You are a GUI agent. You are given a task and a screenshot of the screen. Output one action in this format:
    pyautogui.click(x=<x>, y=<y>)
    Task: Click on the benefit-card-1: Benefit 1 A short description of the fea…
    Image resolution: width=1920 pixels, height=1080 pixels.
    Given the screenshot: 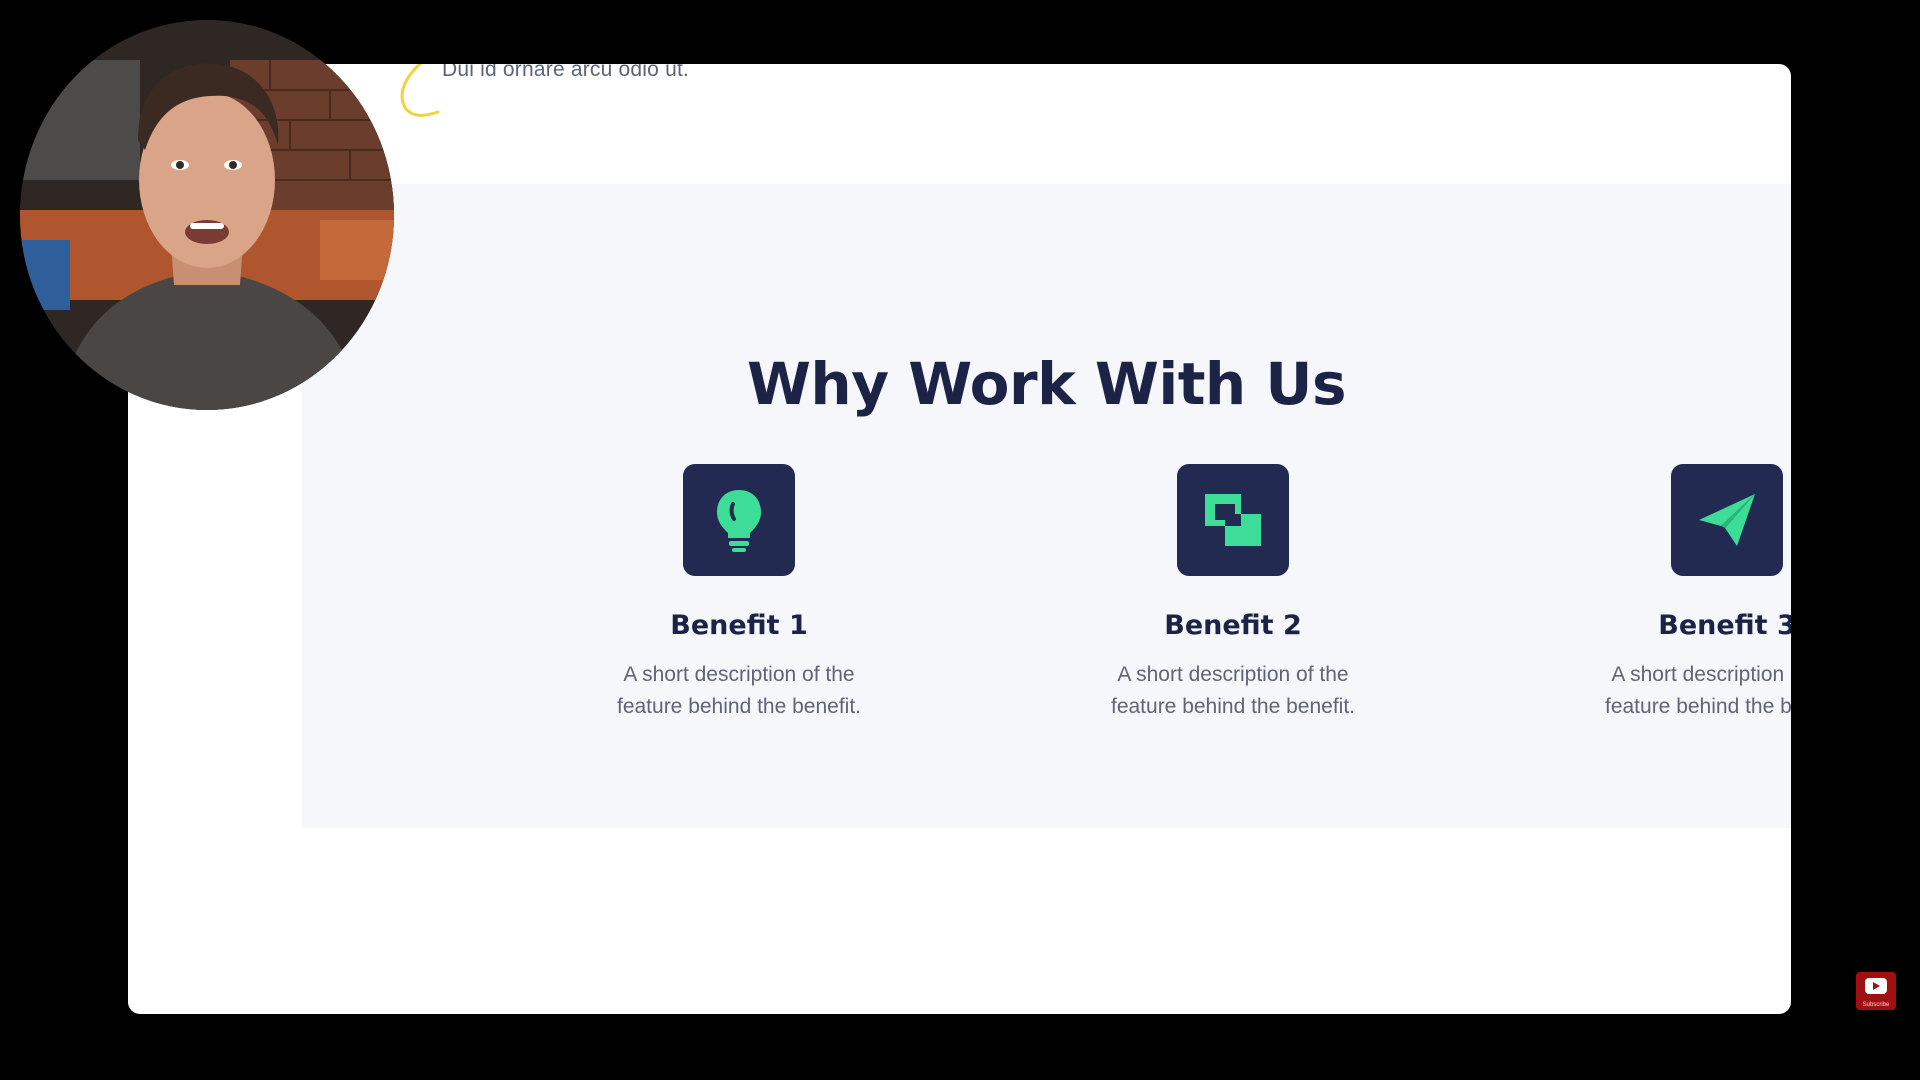 What is the action you would take?
    pyautogui.click(x=739, y=593)
    